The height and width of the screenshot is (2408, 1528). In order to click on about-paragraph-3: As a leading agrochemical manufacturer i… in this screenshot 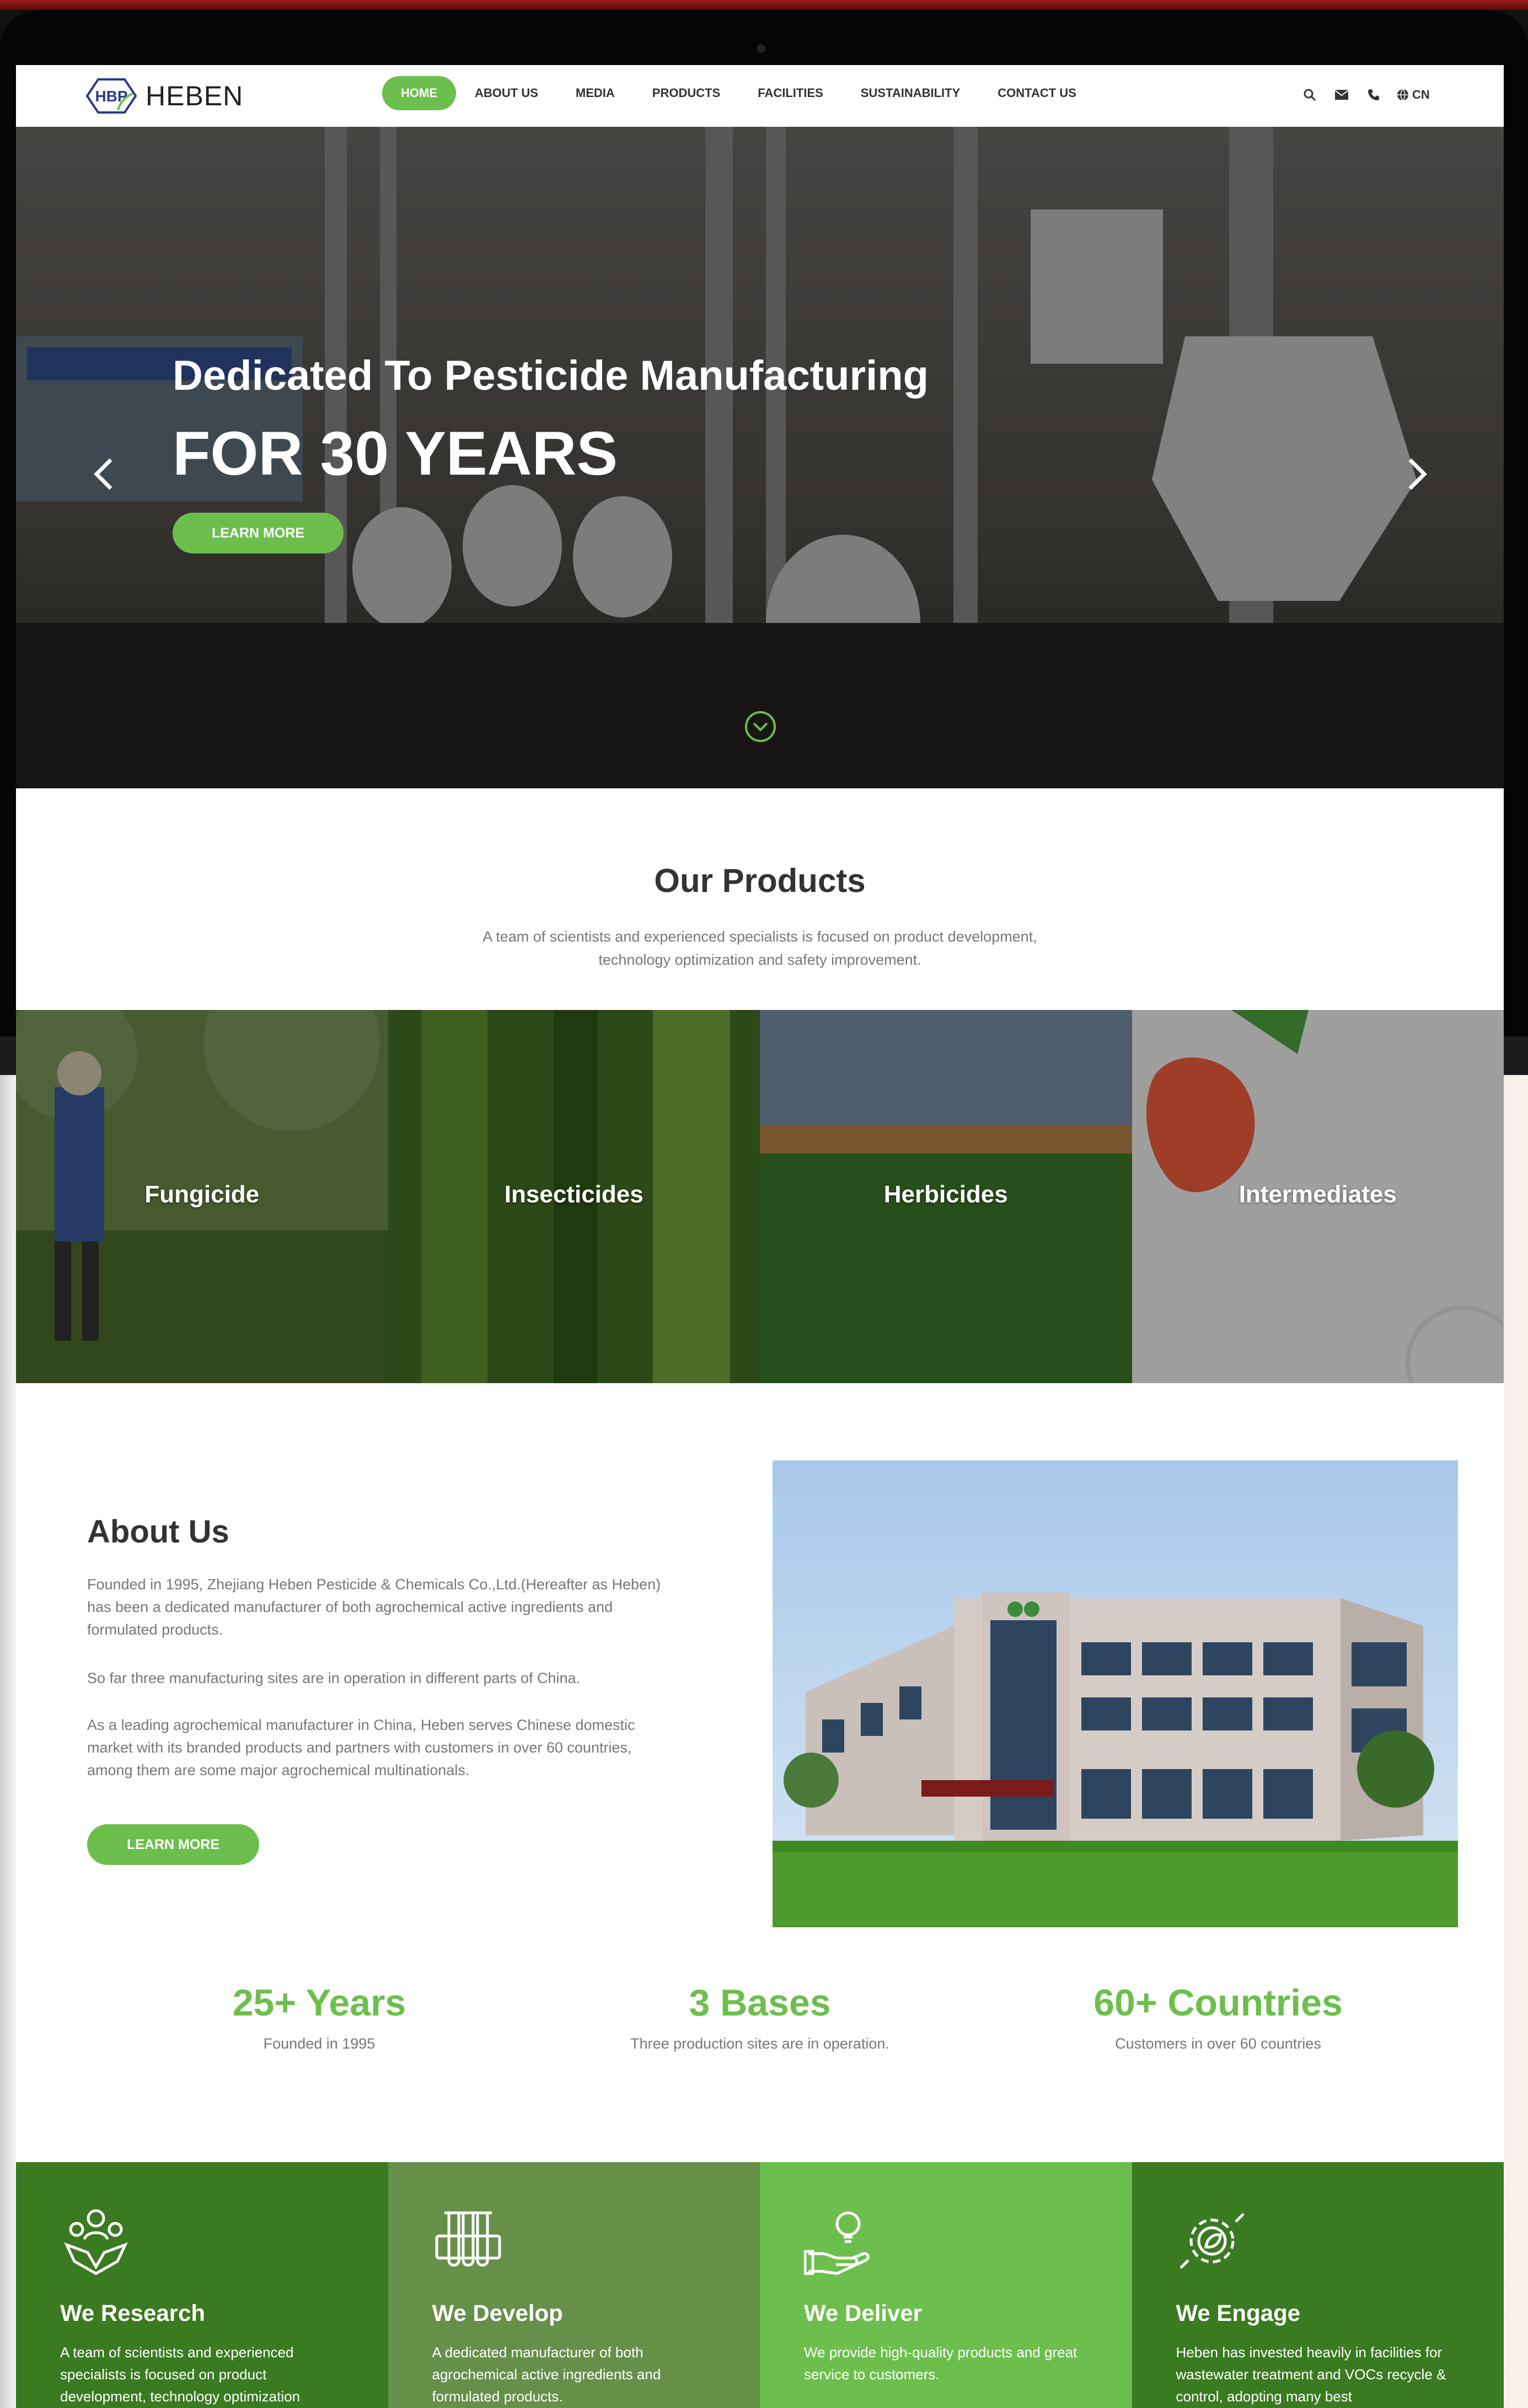, I will do `click(396, 1748)`.